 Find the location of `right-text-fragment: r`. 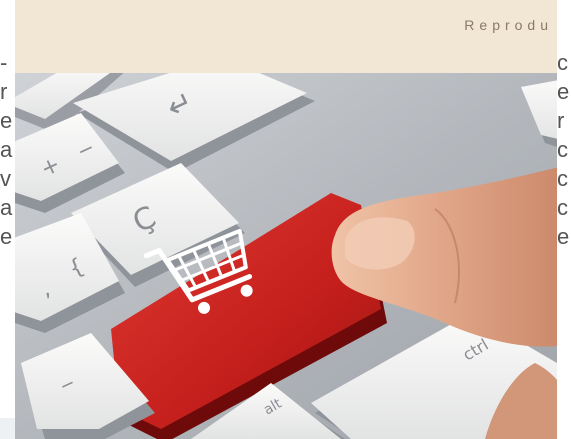

right-text-fragment: r is located at coordinates (561, 120).